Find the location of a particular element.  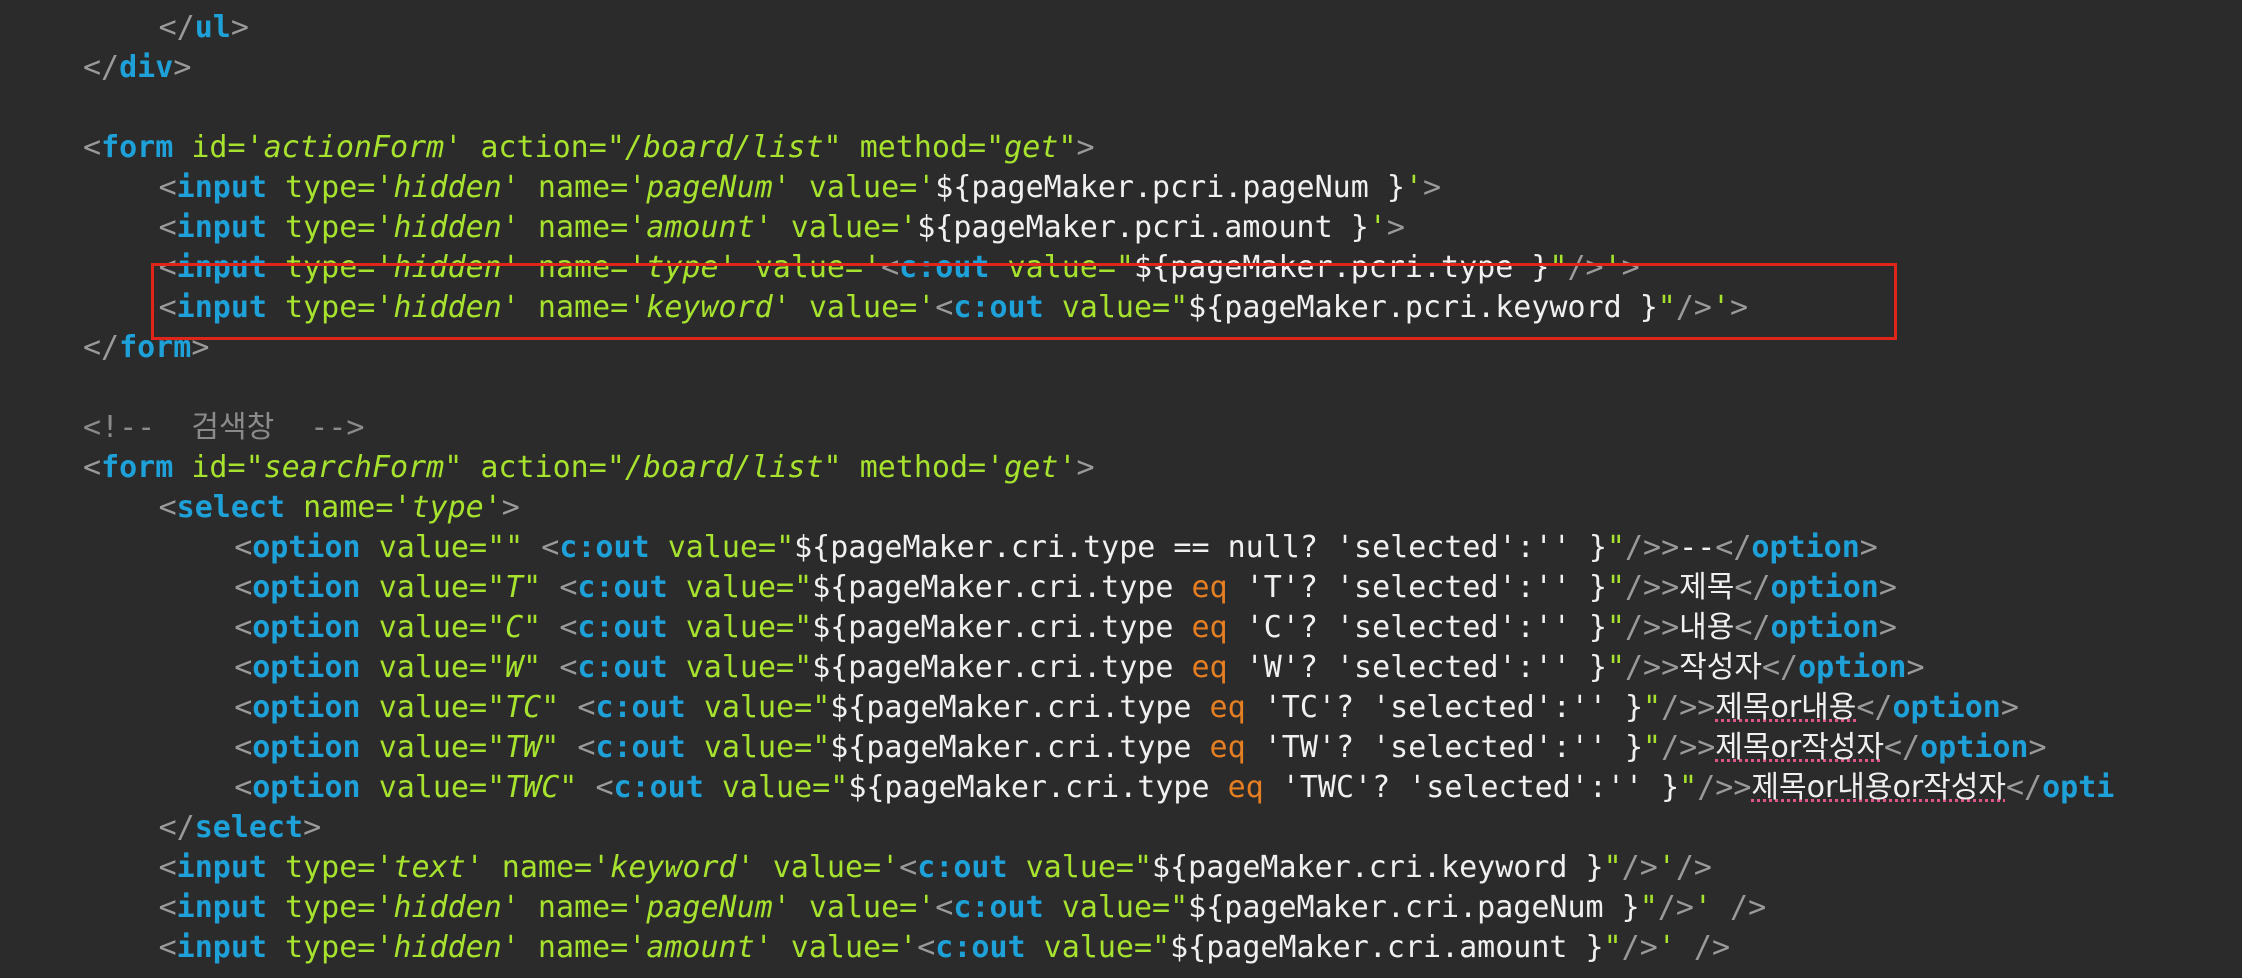

code-token: 제목or작성자 is located at coordinates (1799, 747).